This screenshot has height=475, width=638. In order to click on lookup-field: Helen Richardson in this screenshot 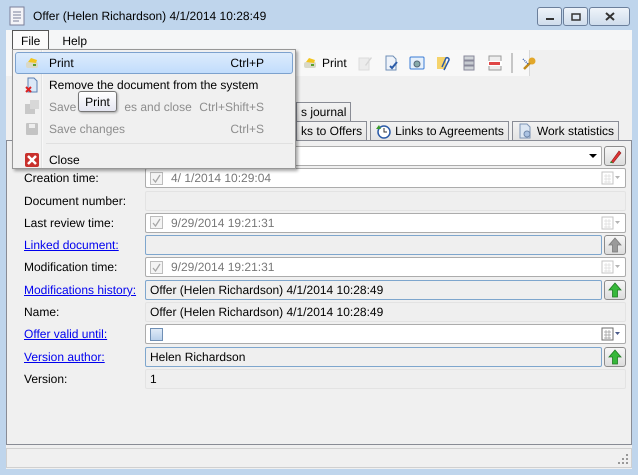, I will do `click(373, 356)`.